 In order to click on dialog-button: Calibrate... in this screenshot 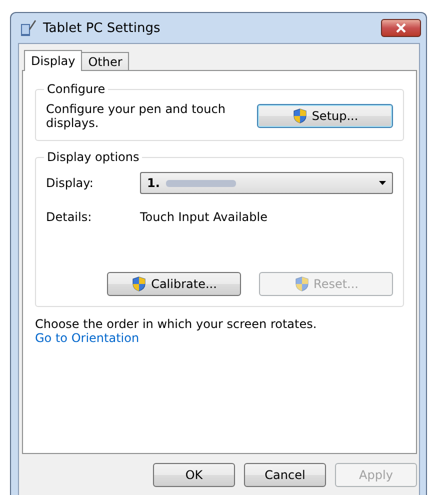, I will do `click(174, 284)`.